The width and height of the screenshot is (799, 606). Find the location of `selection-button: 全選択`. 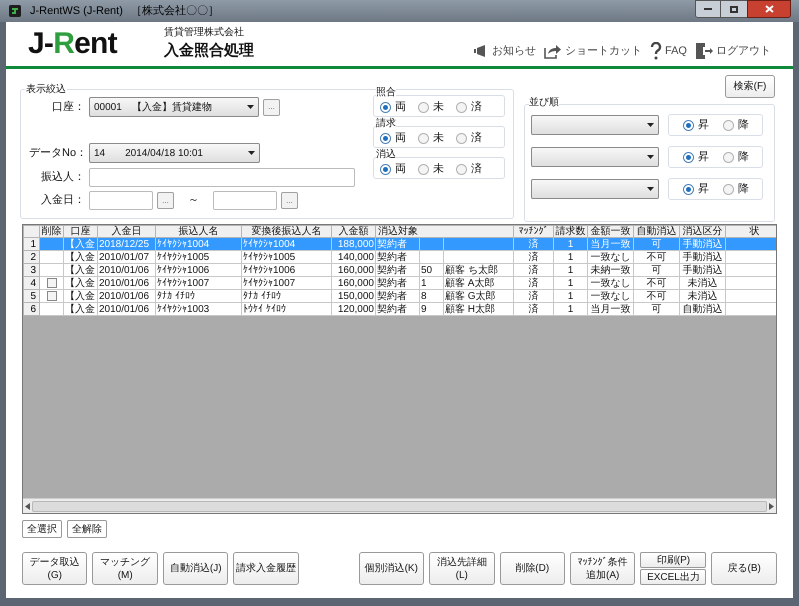

selection-button: 全選択 is located at coordinates (42, 529).